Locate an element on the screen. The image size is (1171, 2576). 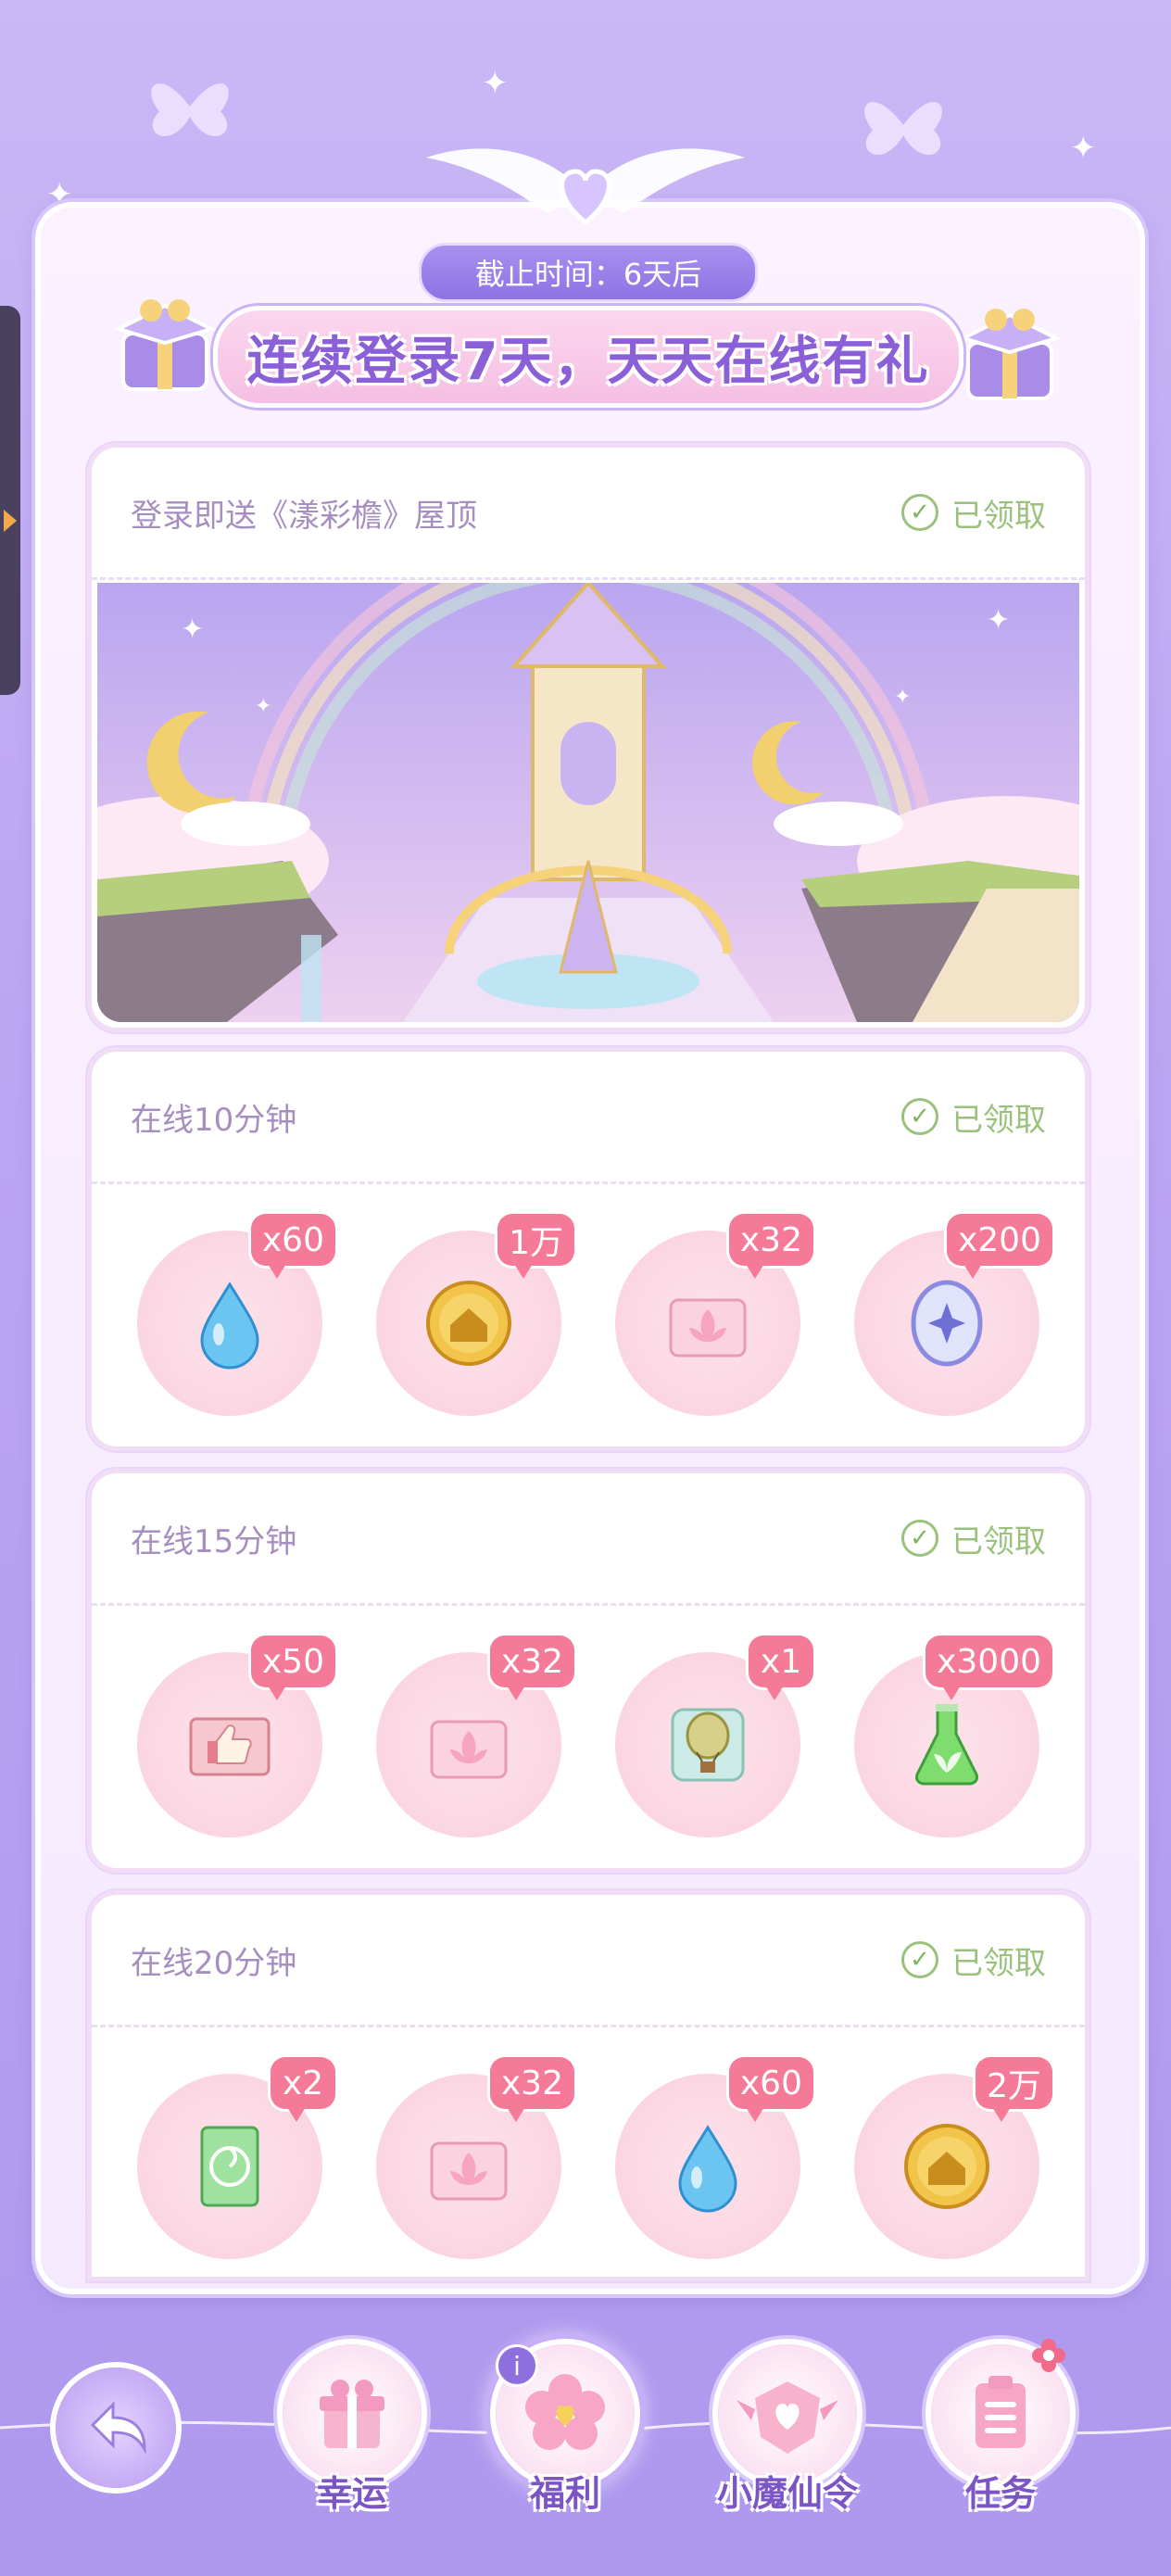
card-header: 登录即送《漾彩檐》屋顶 ✓ 已领取 is located at coordinates (589, 514).